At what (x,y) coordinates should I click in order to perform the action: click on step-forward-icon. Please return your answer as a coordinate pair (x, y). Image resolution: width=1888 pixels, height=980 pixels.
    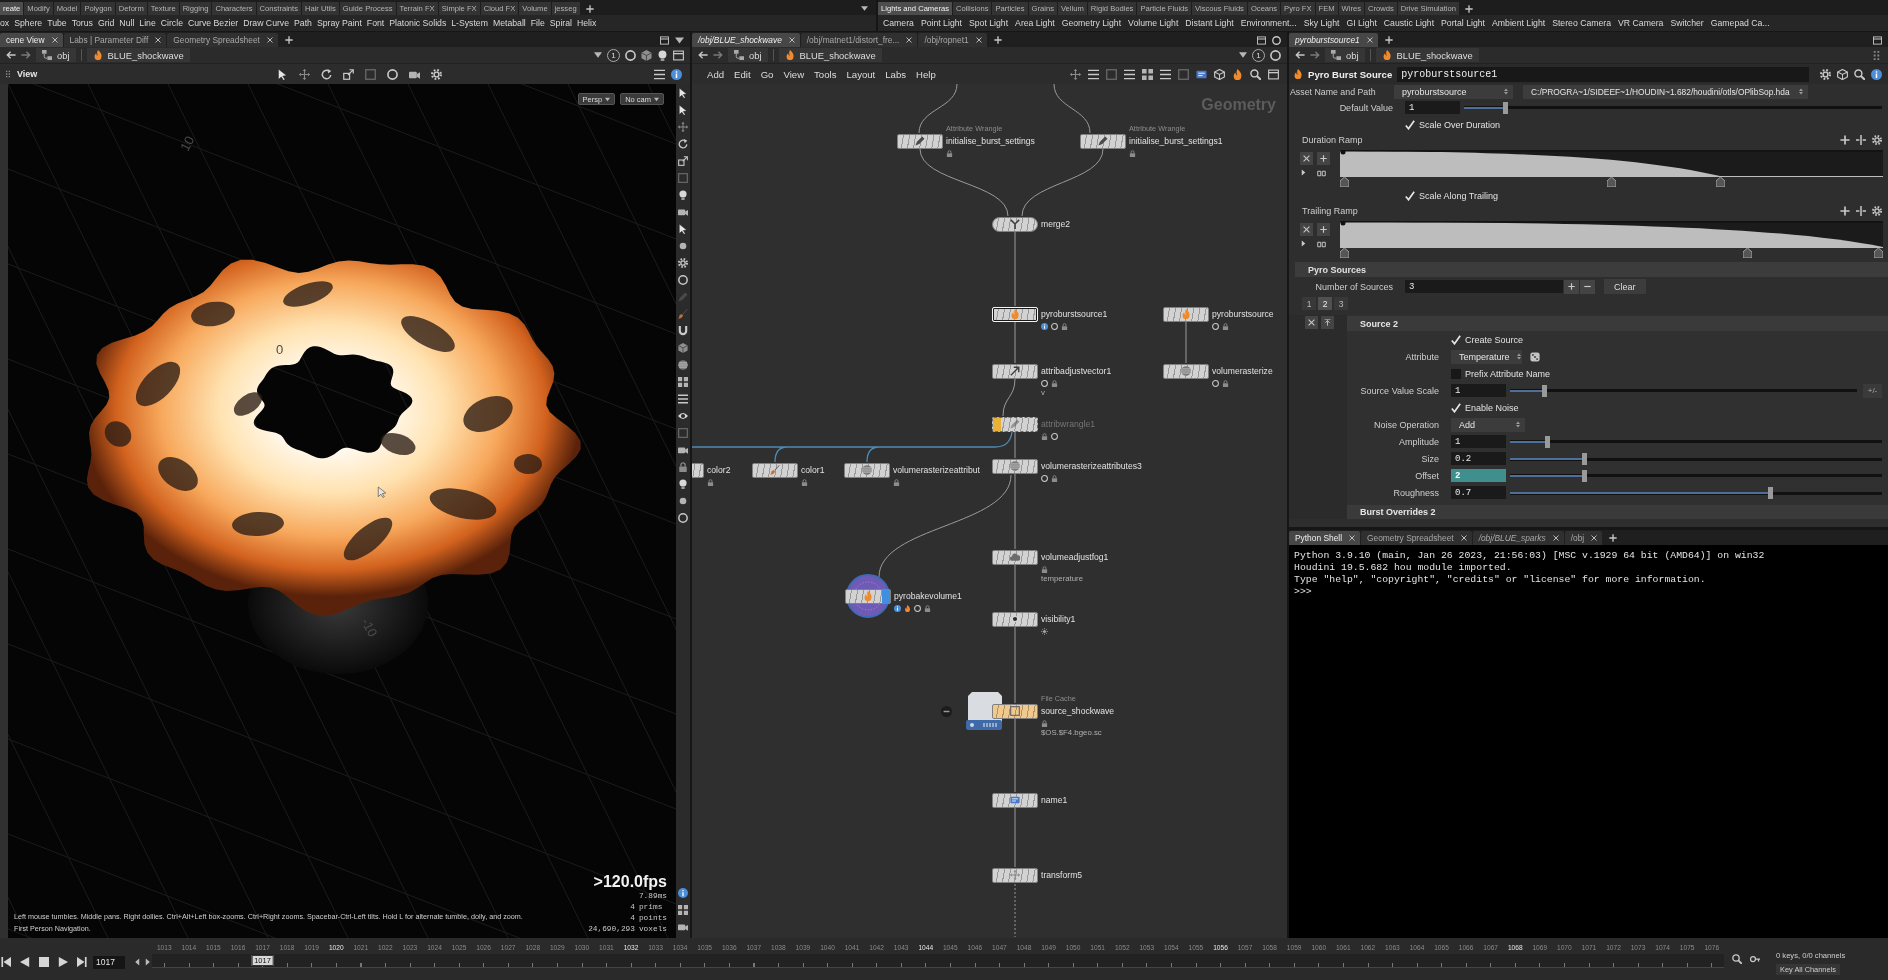
    Looking at the image, I should click on (147, 962).